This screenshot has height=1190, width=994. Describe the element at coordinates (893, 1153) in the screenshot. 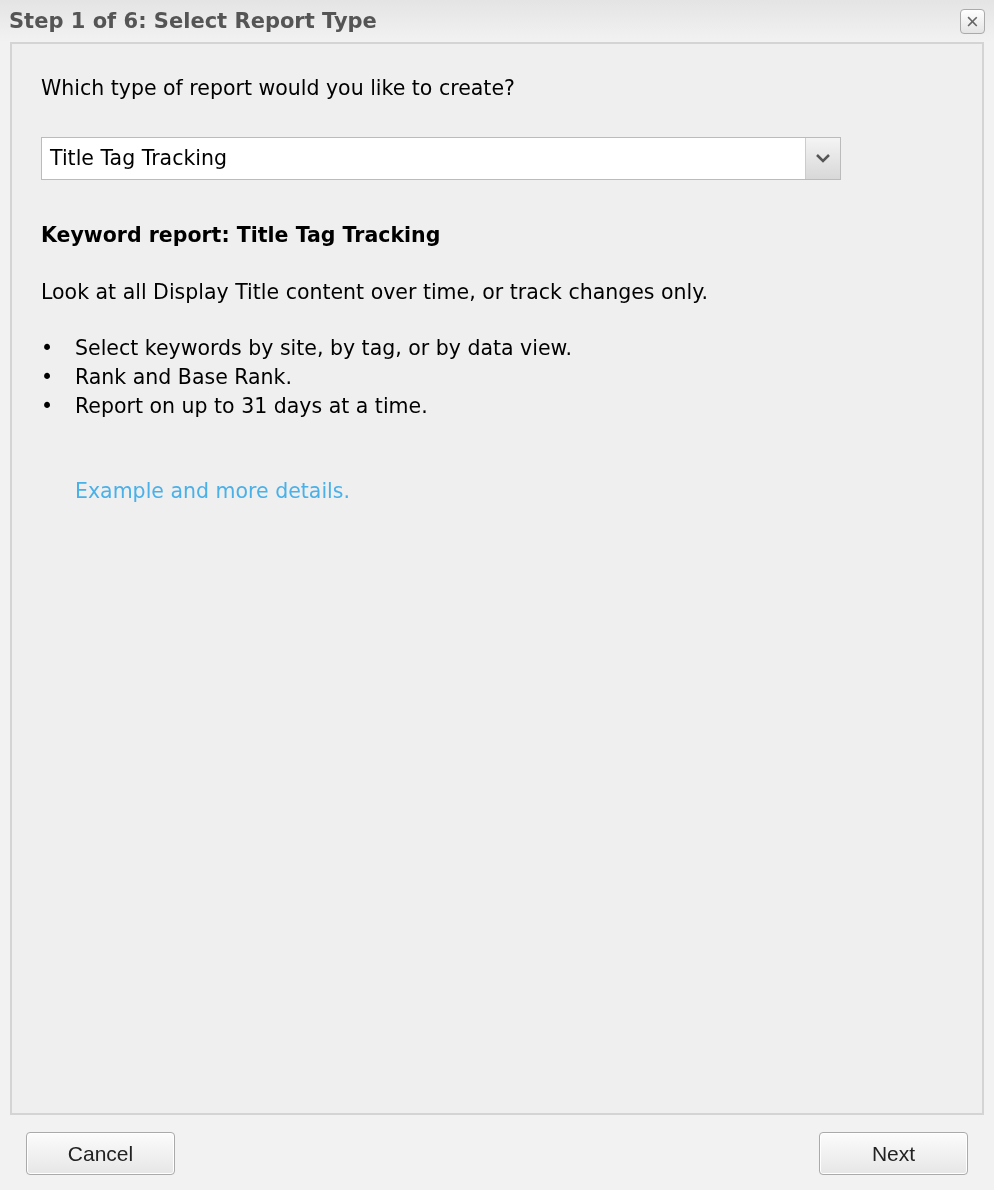

I see `next-button: Next` at that location.